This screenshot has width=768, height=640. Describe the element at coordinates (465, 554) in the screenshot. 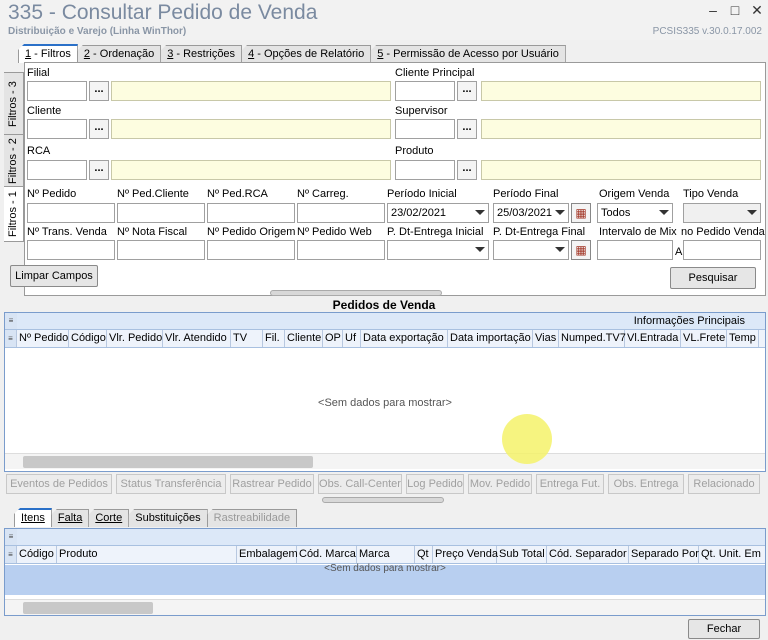

I see `col-header: Preço Venda` at that location.